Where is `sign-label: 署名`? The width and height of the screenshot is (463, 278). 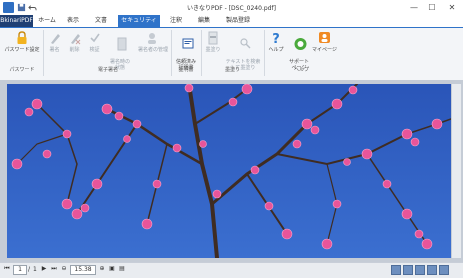 sign-label: 署名 is located at coordinates (54, 50).